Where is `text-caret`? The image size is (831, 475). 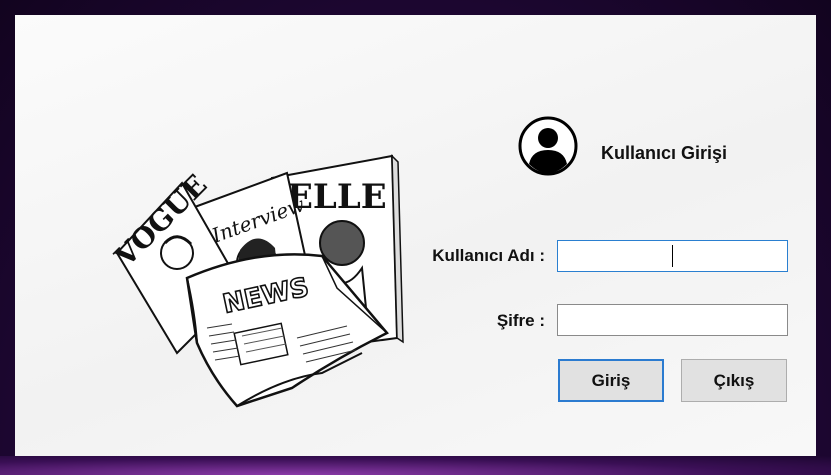
text-caret is located at coordinates (672, 256).